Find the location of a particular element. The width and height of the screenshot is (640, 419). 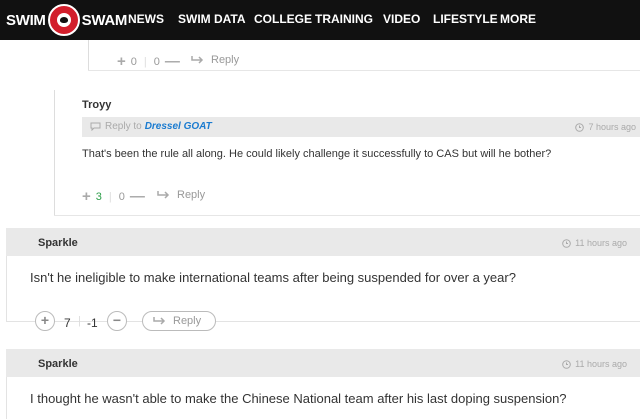

upvote-button: + is located at coordinates (45, 321).